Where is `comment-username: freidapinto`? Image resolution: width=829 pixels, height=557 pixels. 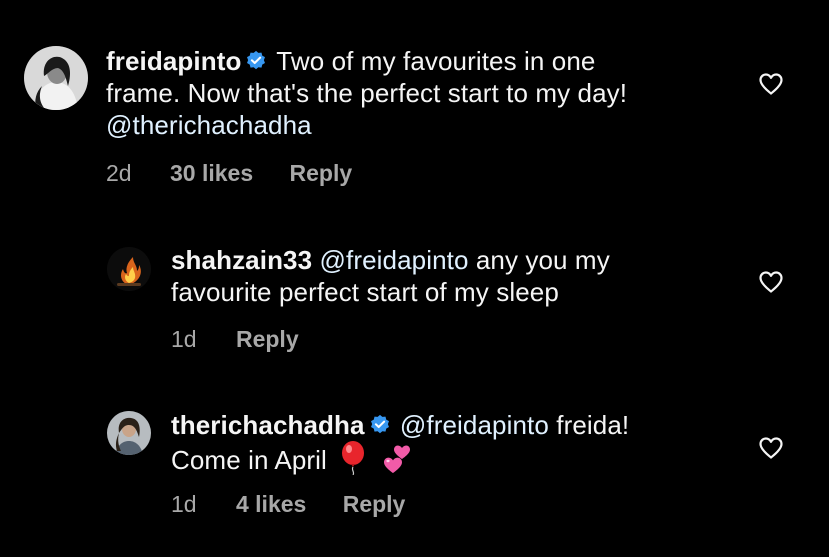
comment-username: freidapinto is located at coordinates (173, 61).